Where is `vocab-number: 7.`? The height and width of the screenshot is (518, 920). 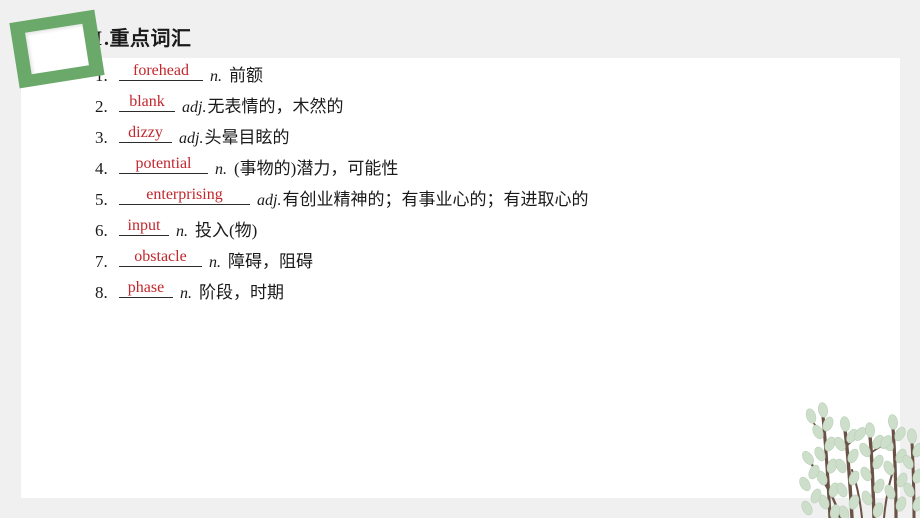
vocab-number: 7. is located at coordinates (101, 261).